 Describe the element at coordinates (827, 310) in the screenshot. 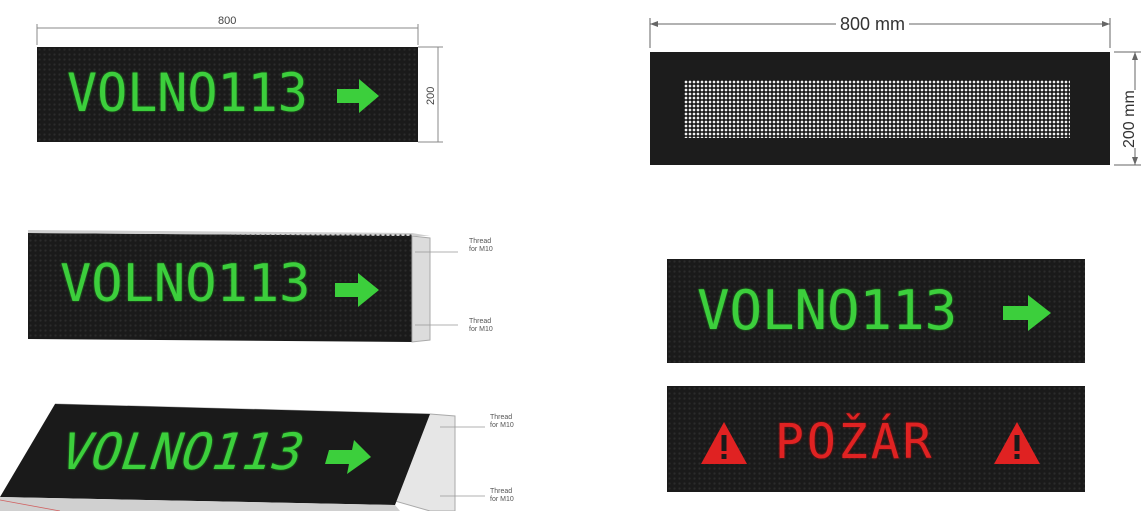

I see `sign-text-green: VOLNO113` at that location.